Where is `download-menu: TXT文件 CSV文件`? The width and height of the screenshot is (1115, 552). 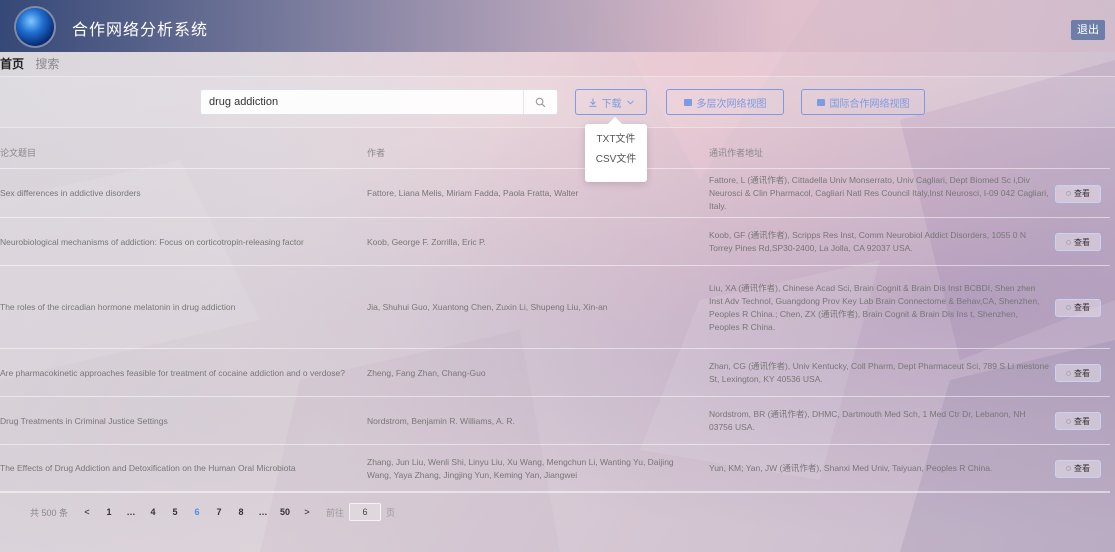
download-menu: TXT文件 CSV文件 is located at coordinates (616, 153).